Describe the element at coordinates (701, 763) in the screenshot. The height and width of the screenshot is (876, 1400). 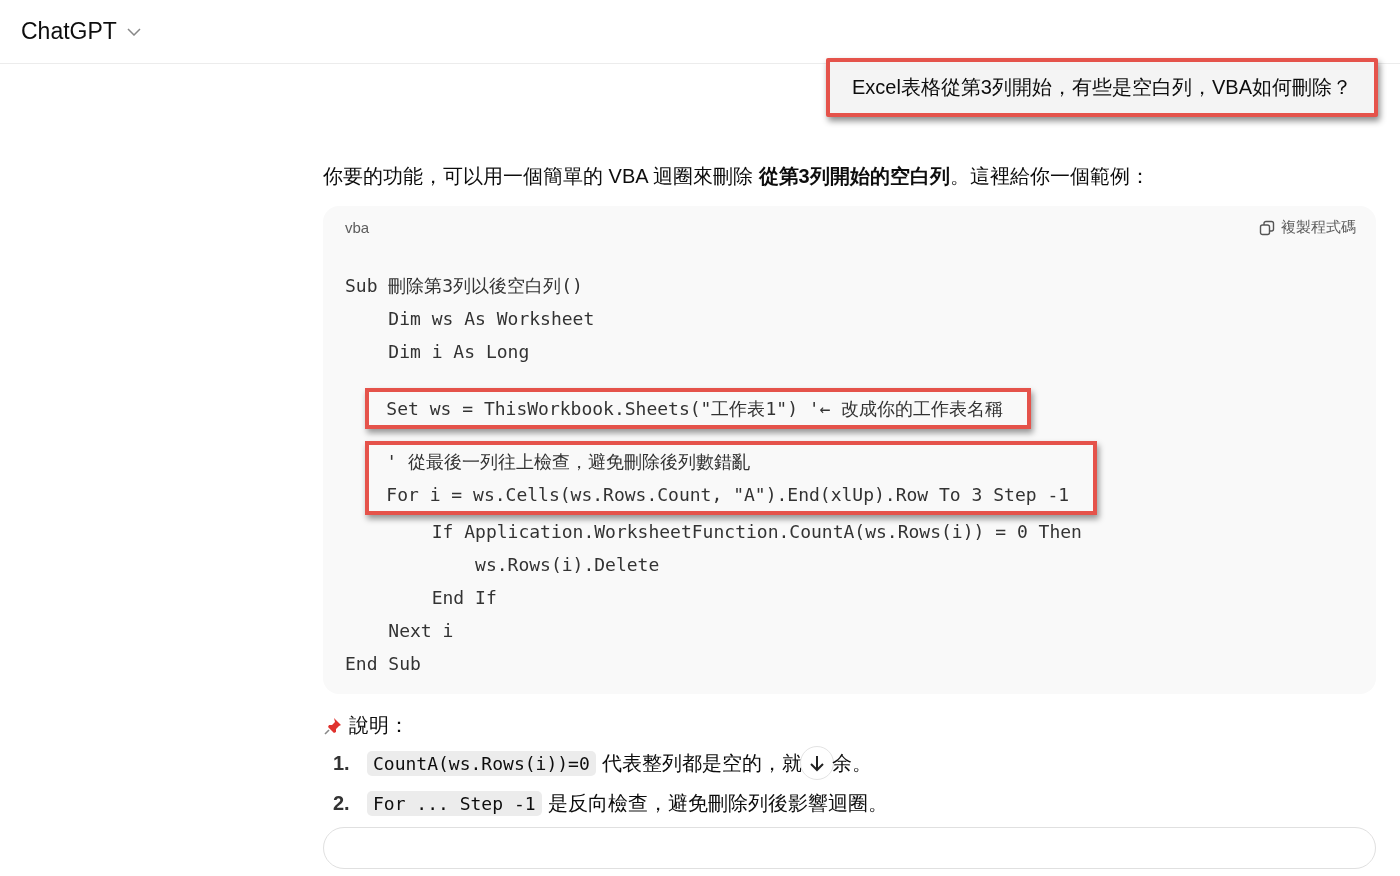
I see `note-text: 代表整列都是空的，就` at that location.